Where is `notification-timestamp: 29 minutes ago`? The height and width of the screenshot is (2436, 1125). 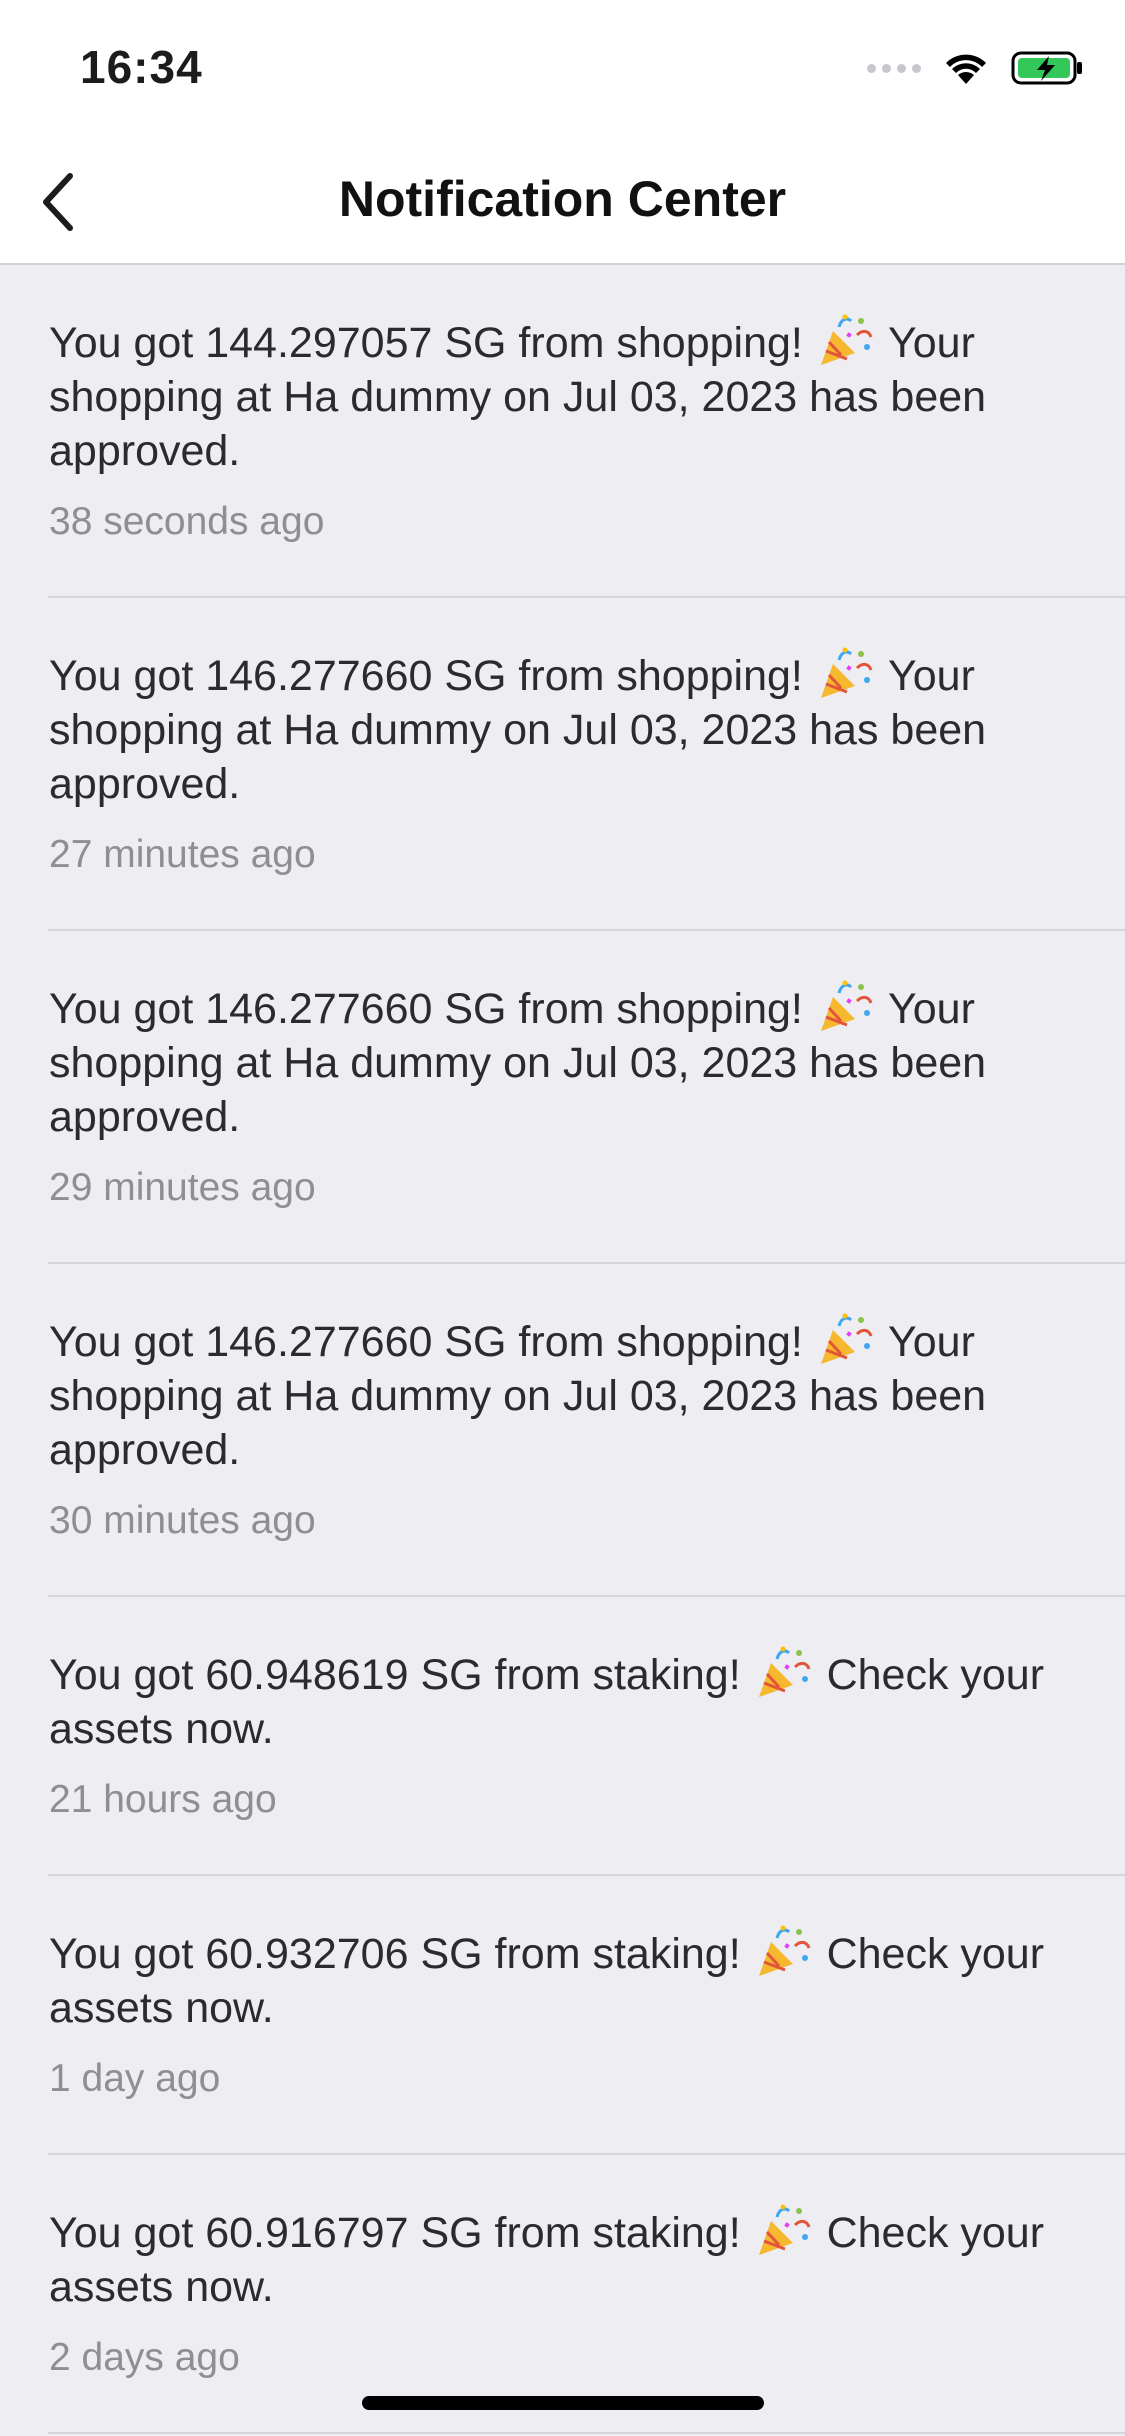
notification-timestamp: 29 minutes ago is located at coordinates (182, 1187).